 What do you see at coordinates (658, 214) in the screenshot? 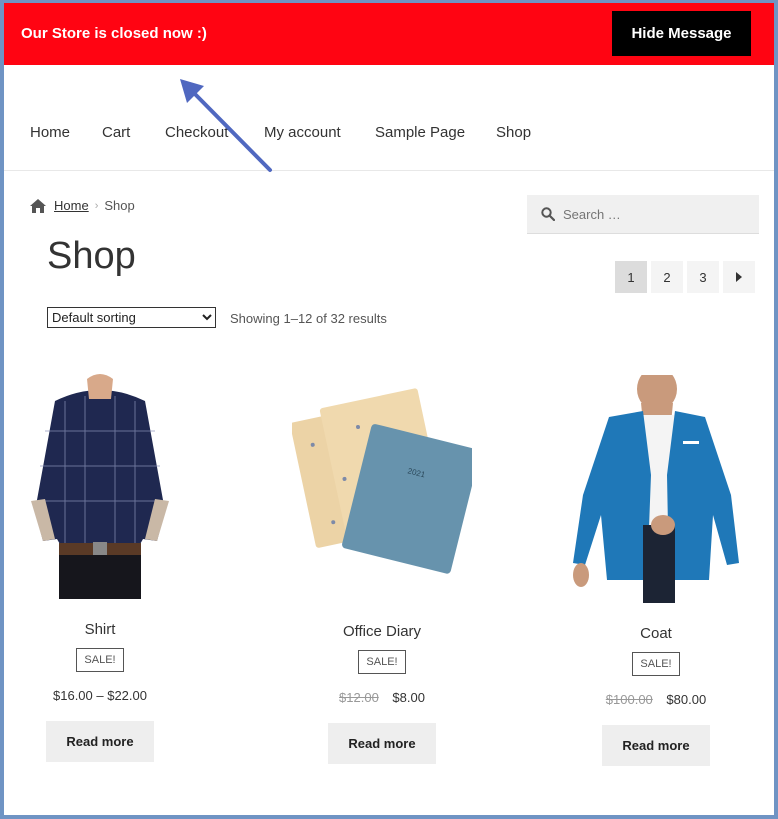
I see `search-input` at bounding box center [658, 214].